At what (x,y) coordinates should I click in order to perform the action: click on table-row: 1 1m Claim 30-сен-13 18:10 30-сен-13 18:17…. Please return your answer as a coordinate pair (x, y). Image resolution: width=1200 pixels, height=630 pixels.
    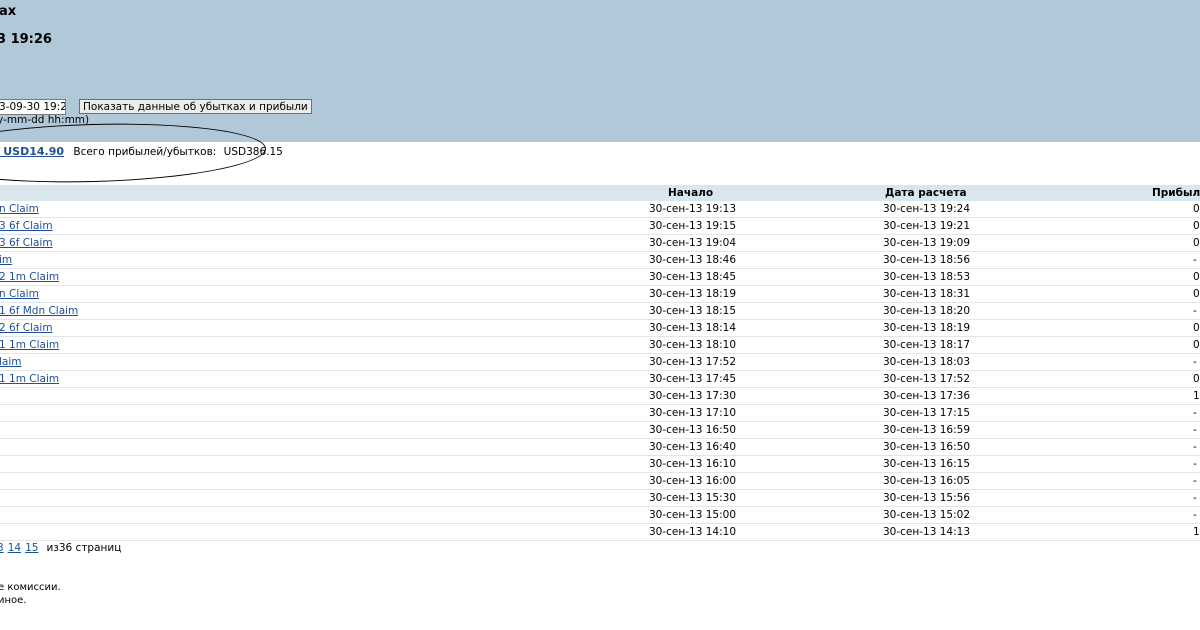
    Looking at the image, I should click on (600, 345).